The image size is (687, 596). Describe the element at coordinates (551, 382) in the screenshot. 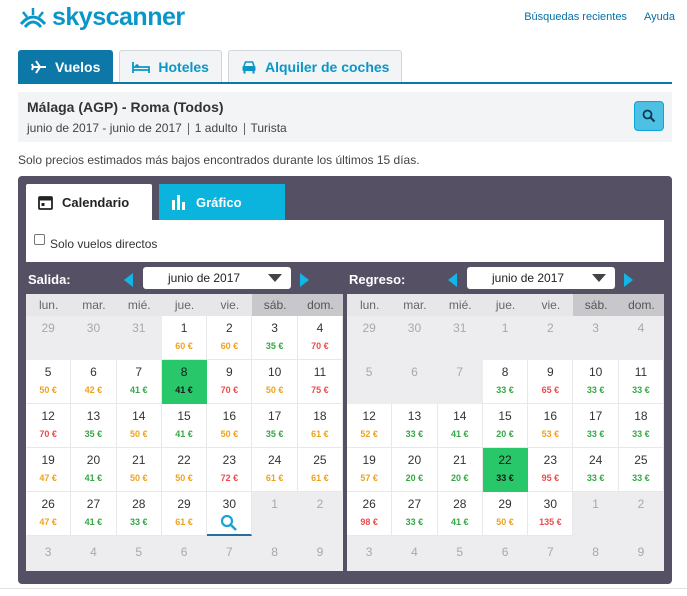

I see `return-day-cell: 9 65 €` at that location.